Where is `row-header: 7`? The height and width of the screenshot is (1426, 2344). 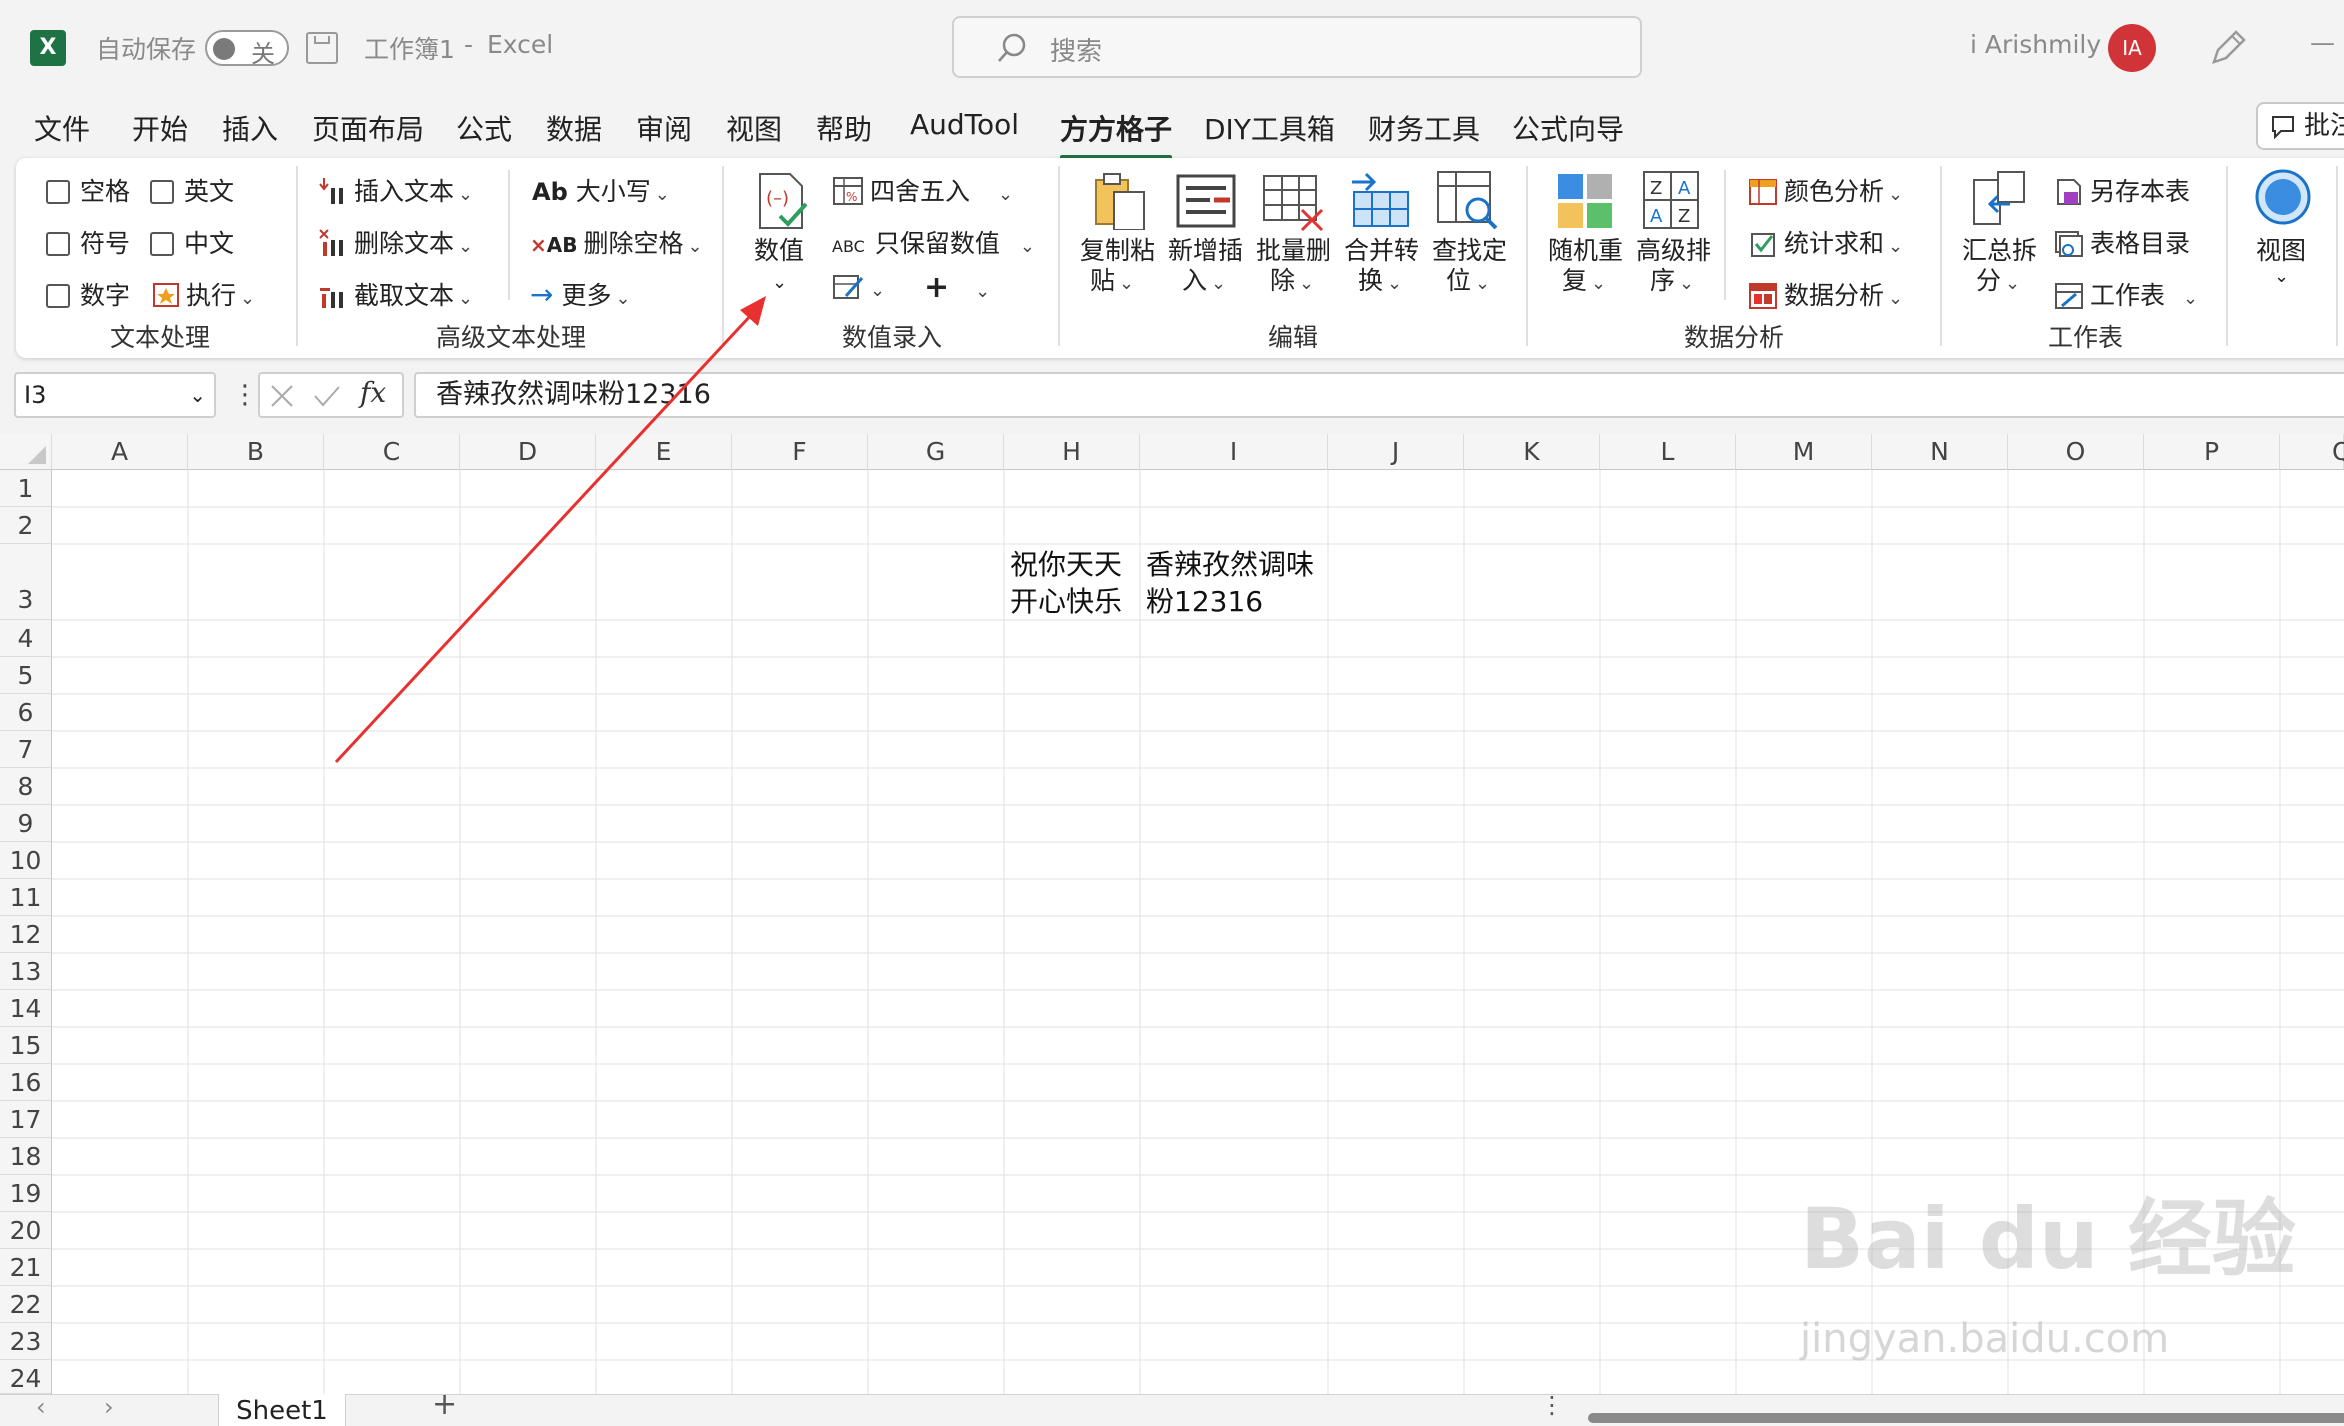
row-header: 7 is located at coordinates (26, 749).